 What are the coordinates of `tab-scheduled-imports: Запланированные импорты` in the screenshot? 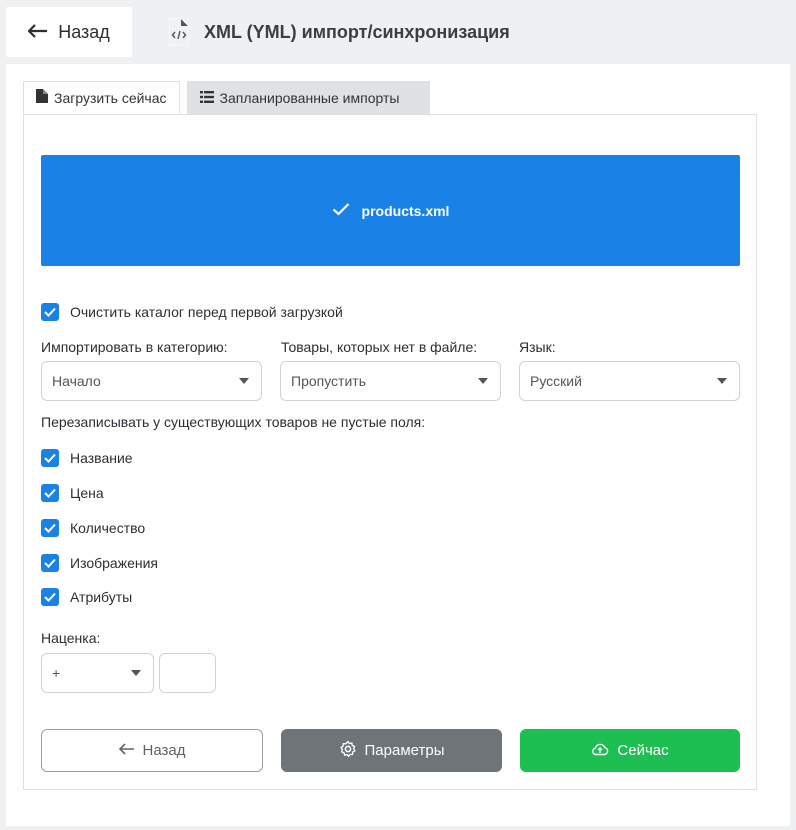 It's located at (308, 97).